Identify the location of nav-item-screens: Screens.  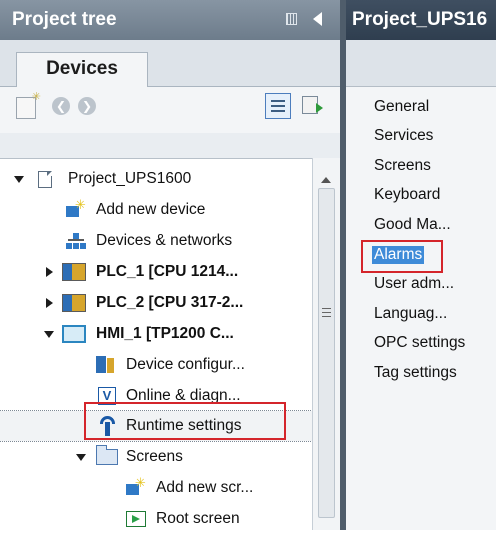
(402, 166).